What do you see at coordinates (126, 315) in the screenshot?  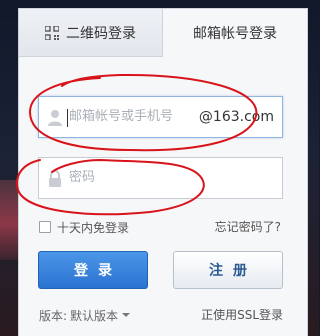 I see `chevron-down-icon` at bounding box center [126, 315].